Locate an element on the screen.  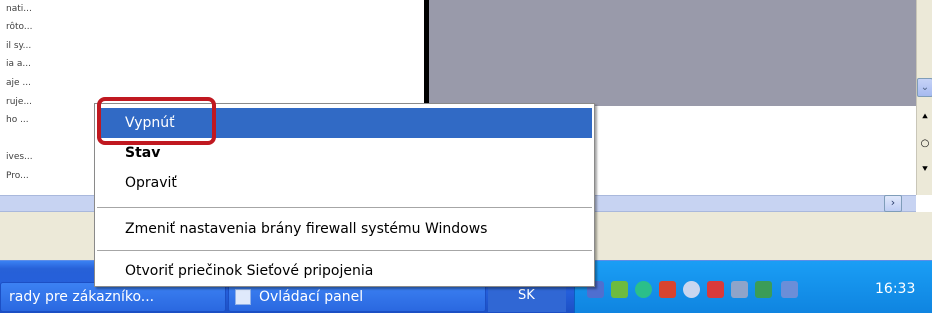
down-arrow-icon: ⯆ is located at coordinates (925, 170).